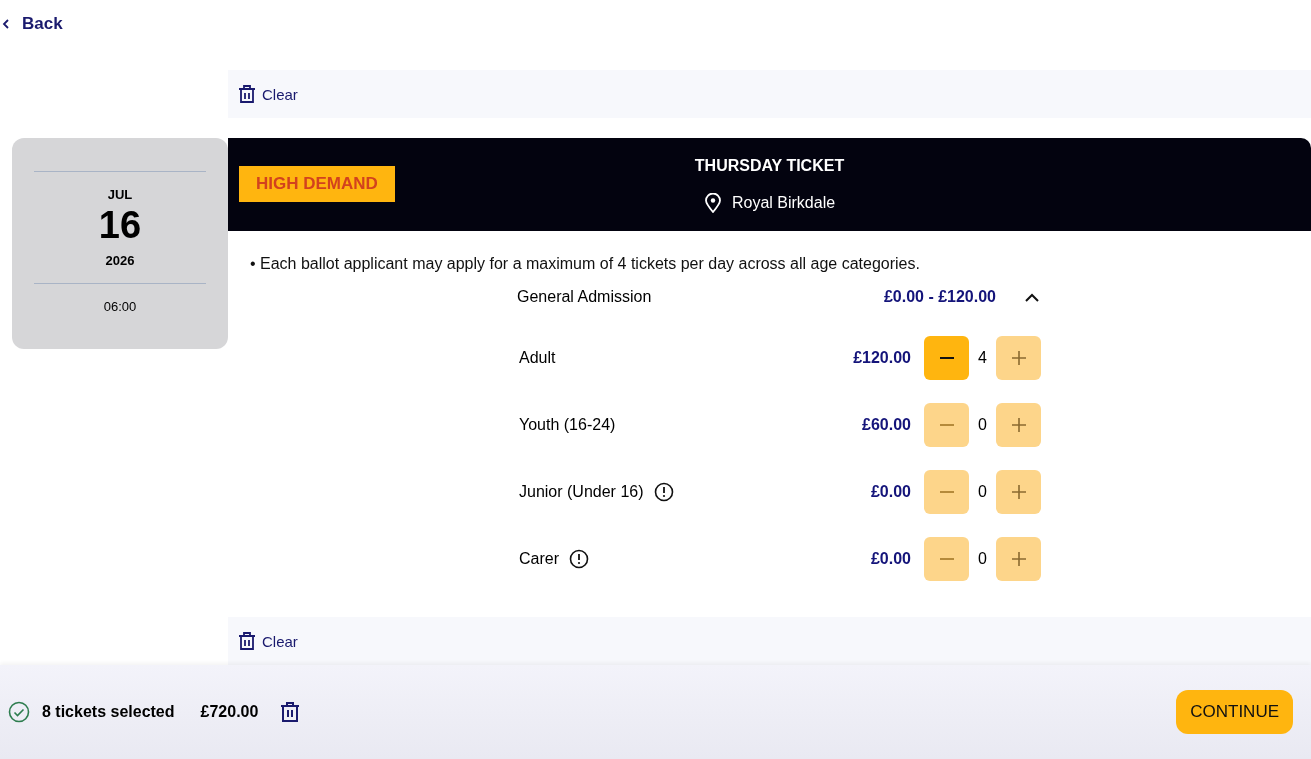 The height and width of the screenshot is (759, 1311). I want to click on location-pin-icon, so click(712, 202).